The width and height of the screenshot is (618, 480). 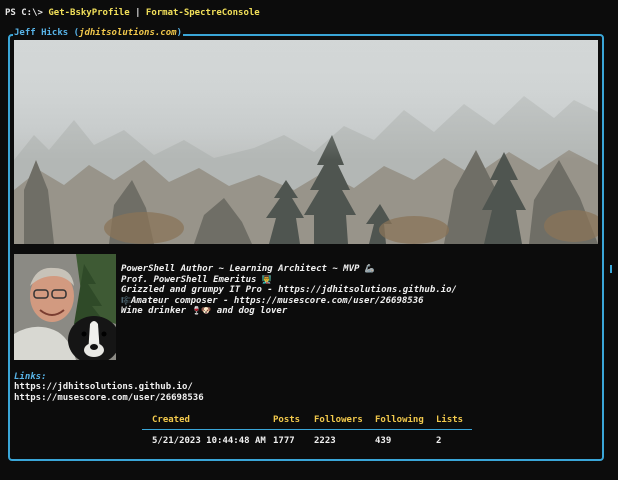 I want to click on link-musescore: https://musescore.com/user/26698536, so click(x=109, y=398).